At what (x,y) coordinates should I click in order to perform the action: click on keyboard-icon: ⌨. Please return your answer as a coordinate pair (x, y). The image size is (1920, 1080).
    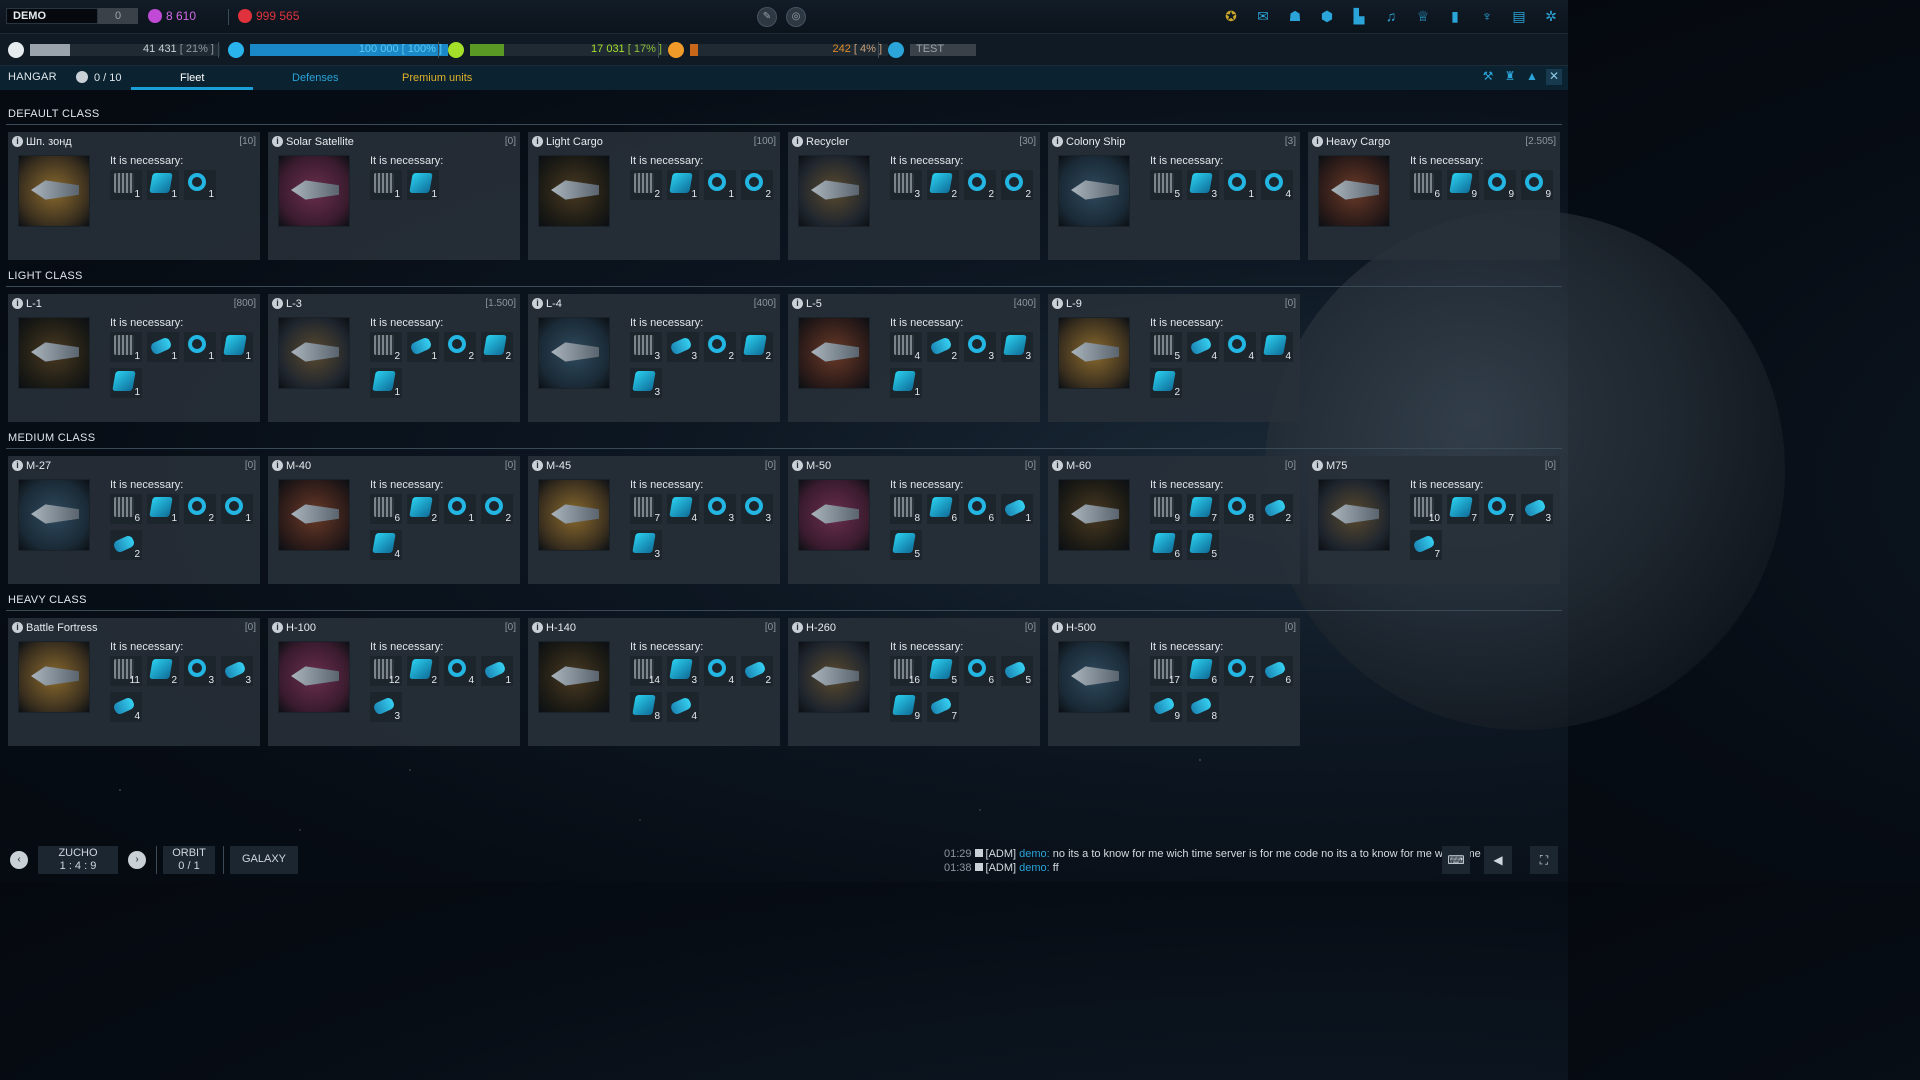
    Looking at the image, I should click on (1456, 860).